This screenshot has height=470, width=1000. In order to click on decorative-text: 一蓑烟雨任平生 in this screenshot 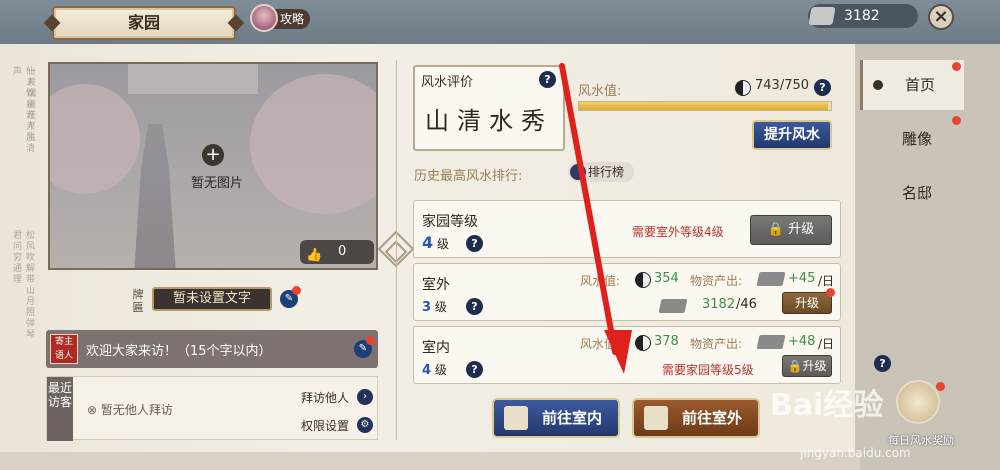, I will do `click(30, 104)`.